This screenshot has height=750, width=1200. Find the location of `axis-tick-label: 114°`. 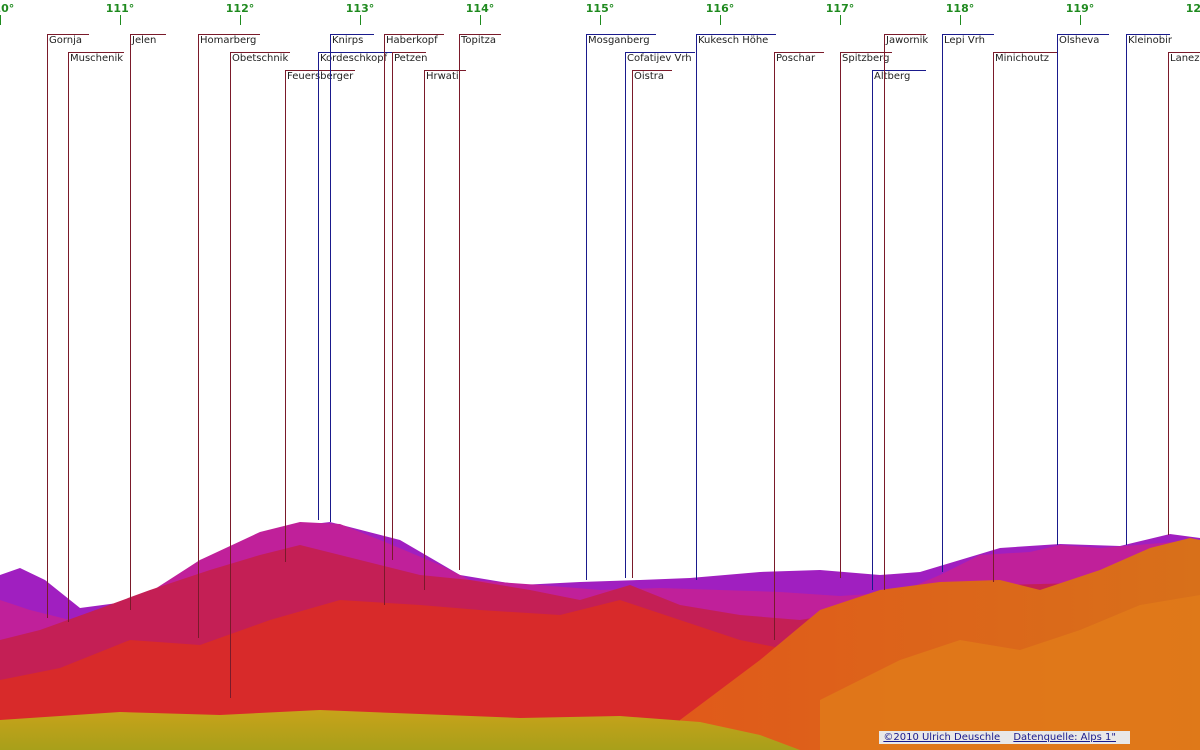

axis-tick-label: 114° is located at coordinates (480, 8).